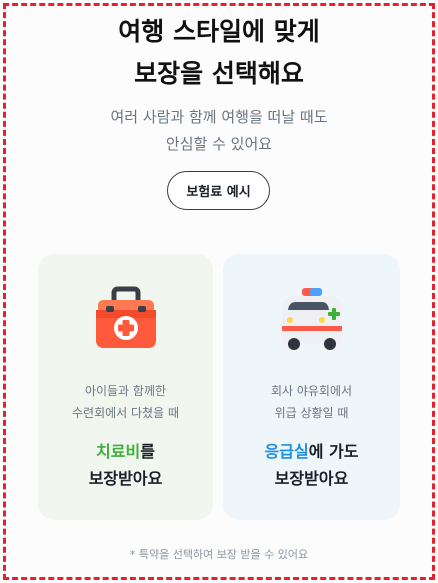 This screenshot has height=583, width=438. I want to click on card-headline-line1: 응급실에 가도, so click(311, 452).